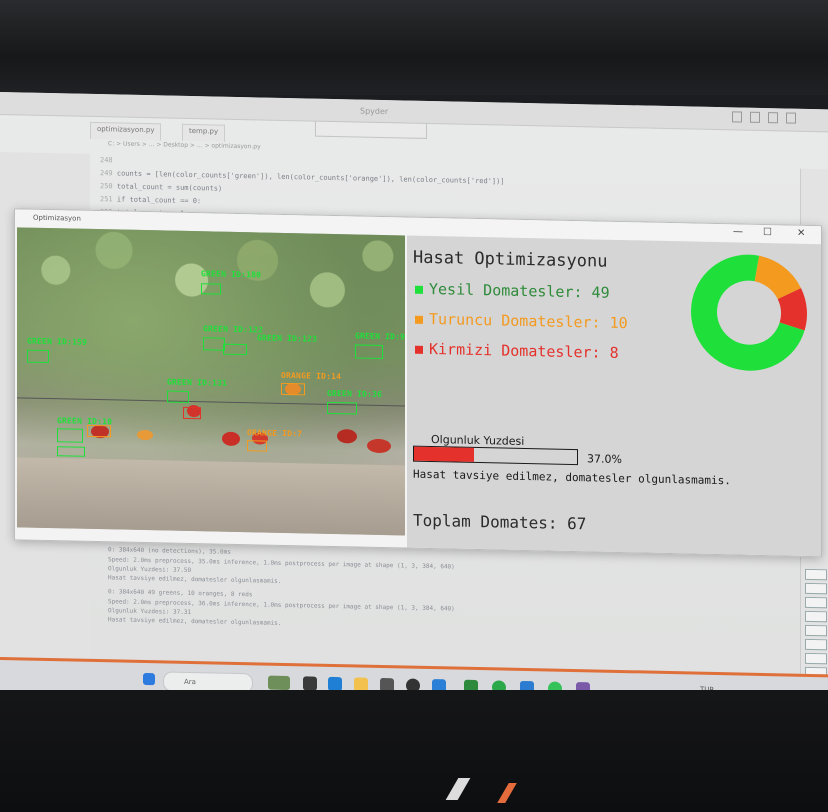  I want to click on legend-red: Kirmizi Domatesler: 8, so click(517, 351).